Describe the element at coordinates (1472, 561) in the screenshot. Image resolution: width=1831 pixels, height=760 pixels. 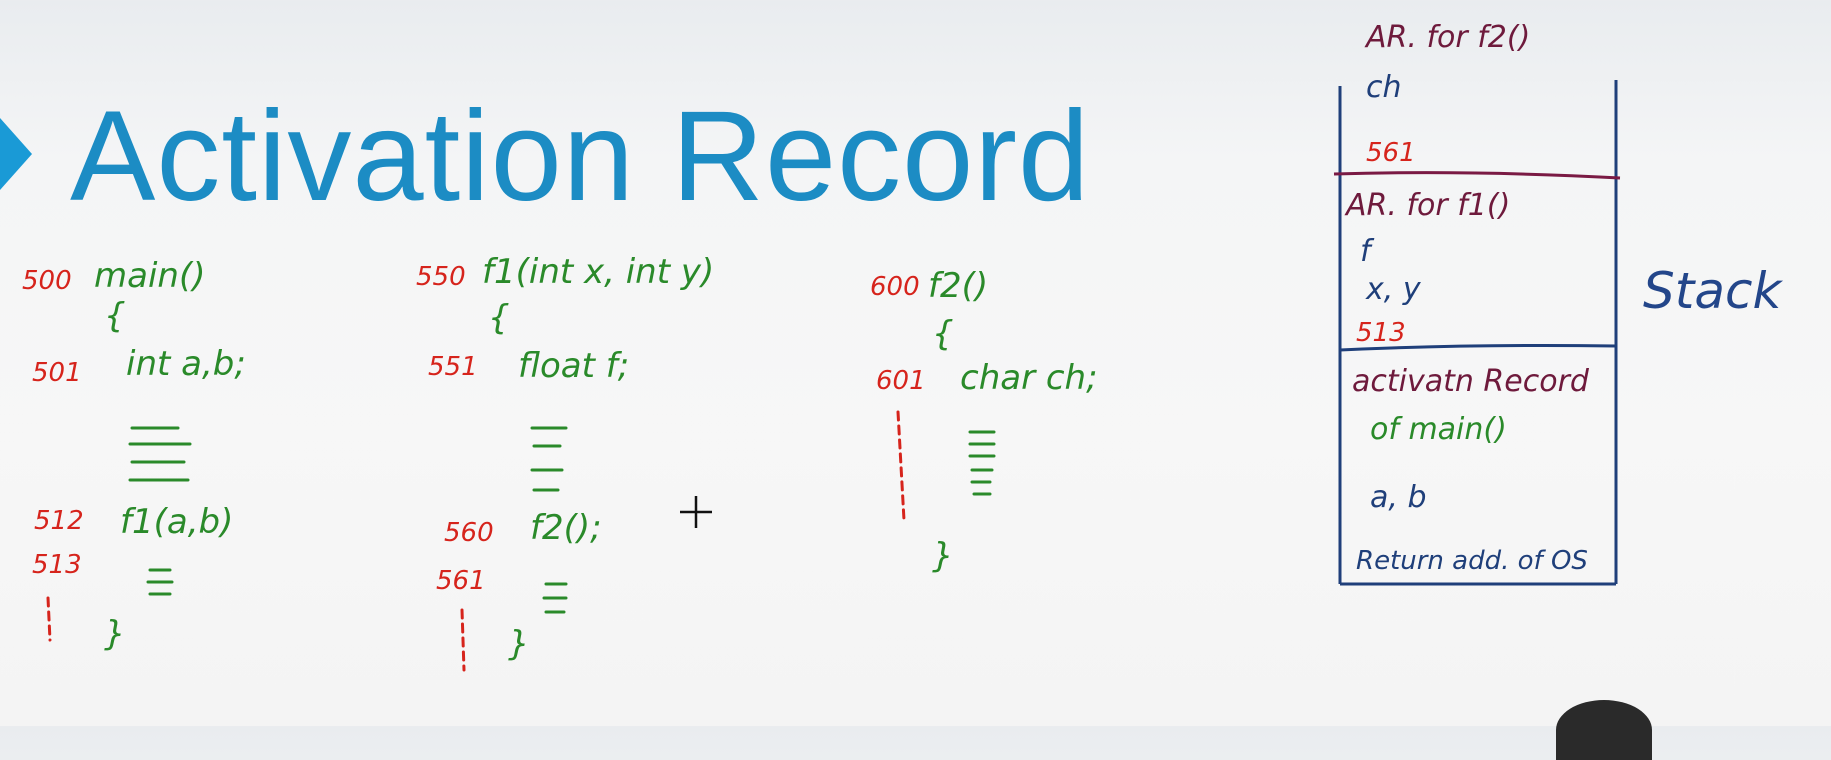
I see `main-record-return: Return add. of OS` at that location.